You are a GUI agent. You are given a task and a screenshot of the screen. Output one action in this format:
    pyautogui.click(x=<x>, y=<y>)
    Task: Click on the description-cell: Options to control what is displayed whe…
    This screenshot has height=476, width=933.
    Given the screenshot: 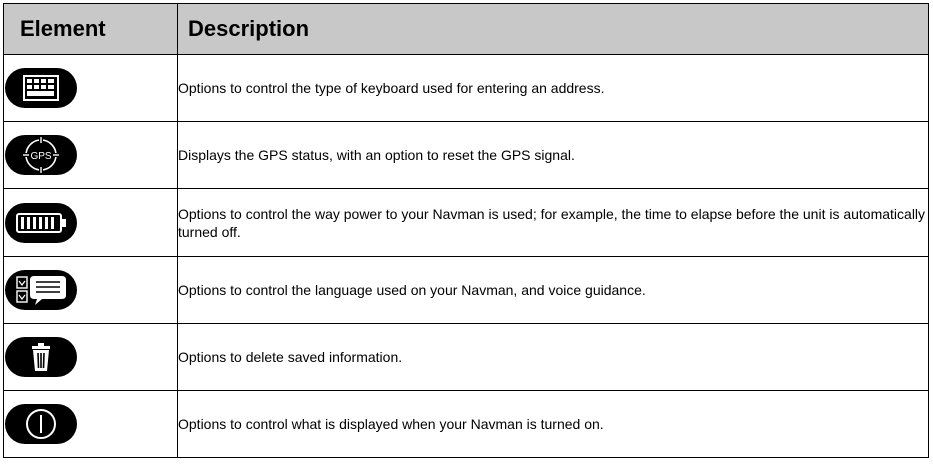 What is the action you would take?
    pyautogui.click(x=553, y=424)
    